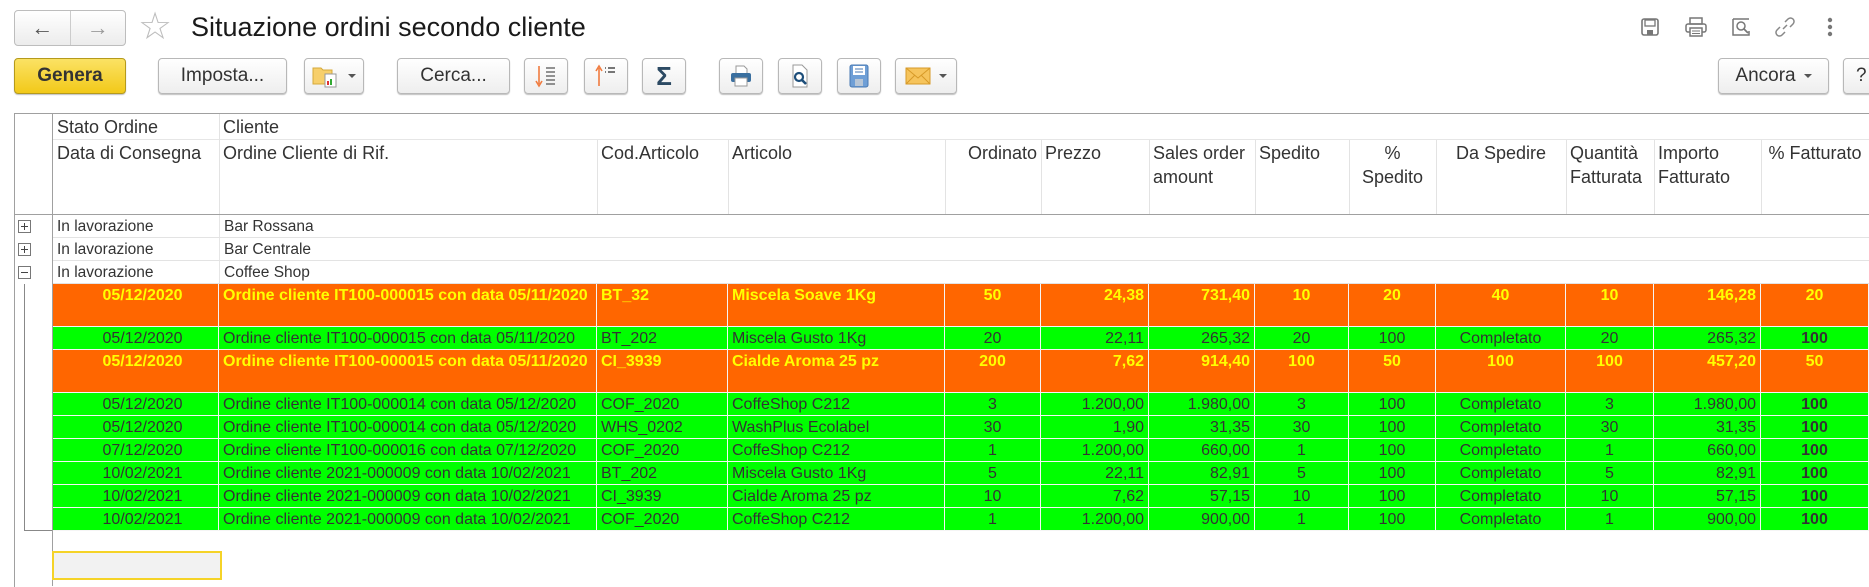  I want to click on preview-icon, so click(1741, 27).